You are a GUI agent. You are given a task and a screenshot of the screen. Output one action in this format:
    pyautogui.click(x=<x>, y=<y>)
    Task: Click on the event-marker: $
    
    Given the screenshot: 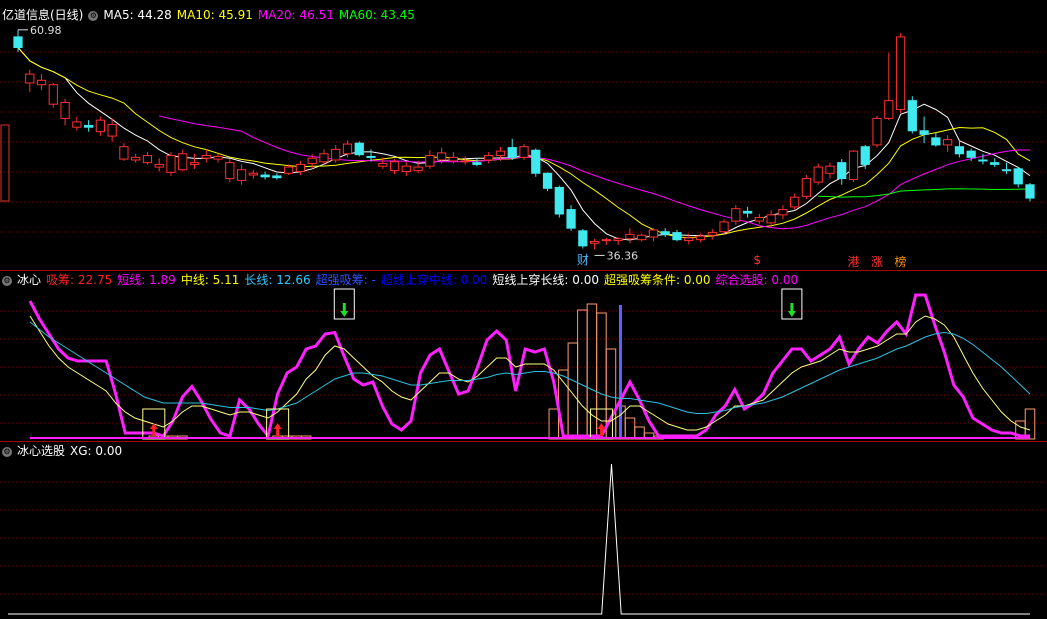 What is the action you would take?
    pyautogui.click(x=757, y=260)
    